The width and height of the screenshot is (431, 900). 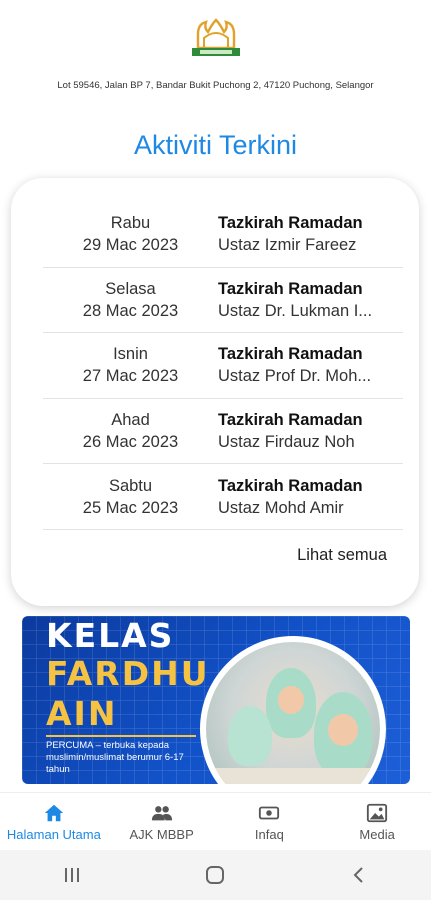 I want to click on activity-date: Sabtu 25 Mac 2023, so click(x=130, y=497).